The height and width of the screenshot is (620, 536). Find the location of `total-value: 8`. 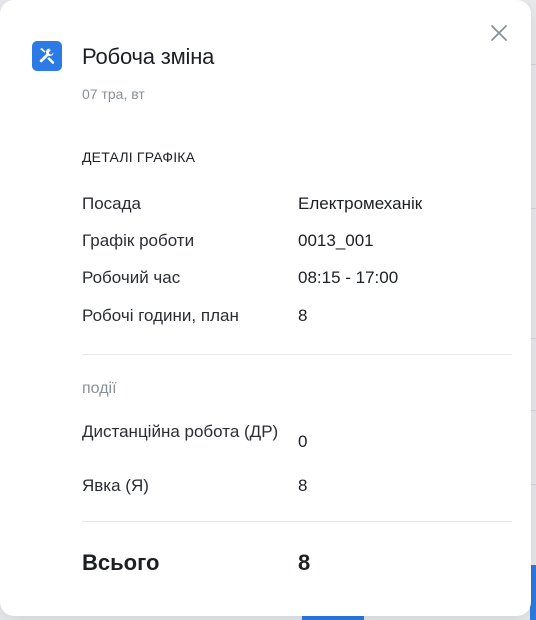

total-value: 8 is located at coordinates (304, 562).